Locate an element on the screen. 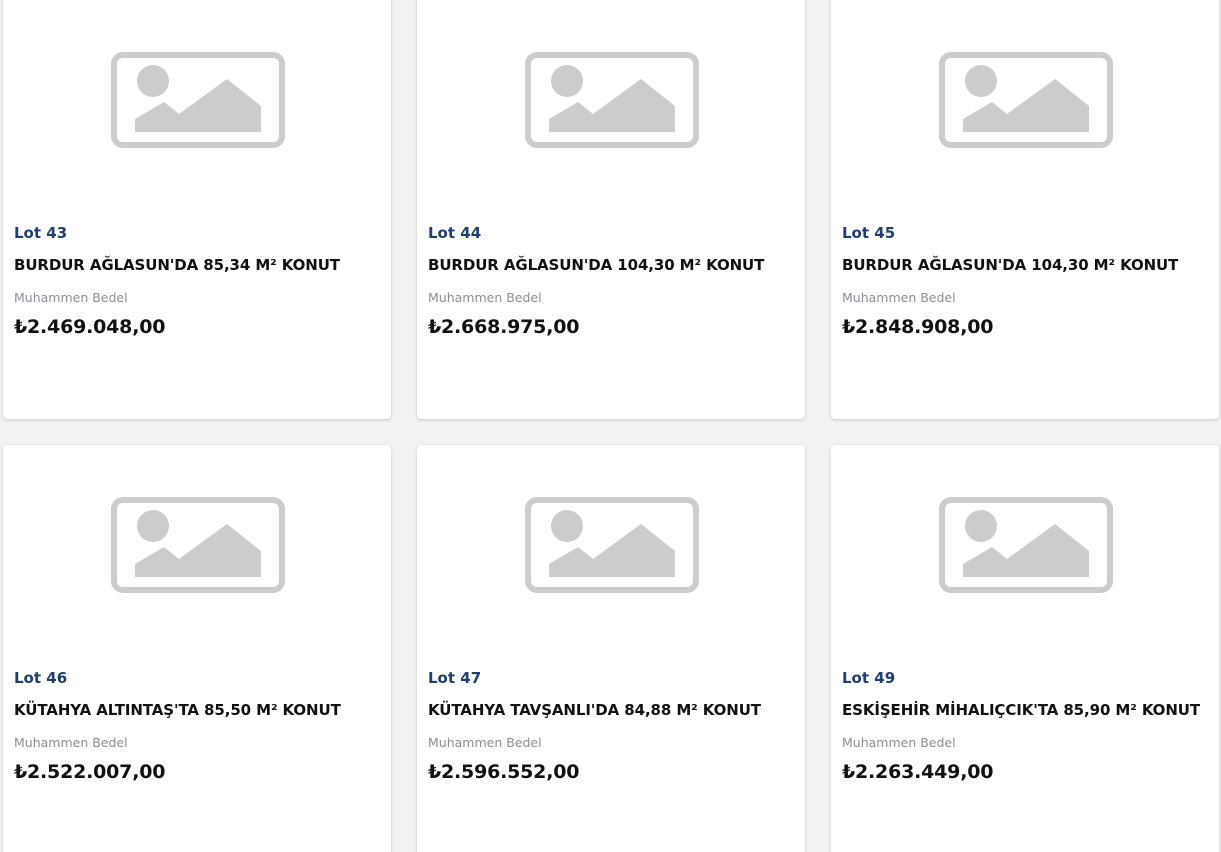 The height and width of the screenshot is (852, 1221). price-value: ₺2.263.449,00 is located at coordinates (918, 772).